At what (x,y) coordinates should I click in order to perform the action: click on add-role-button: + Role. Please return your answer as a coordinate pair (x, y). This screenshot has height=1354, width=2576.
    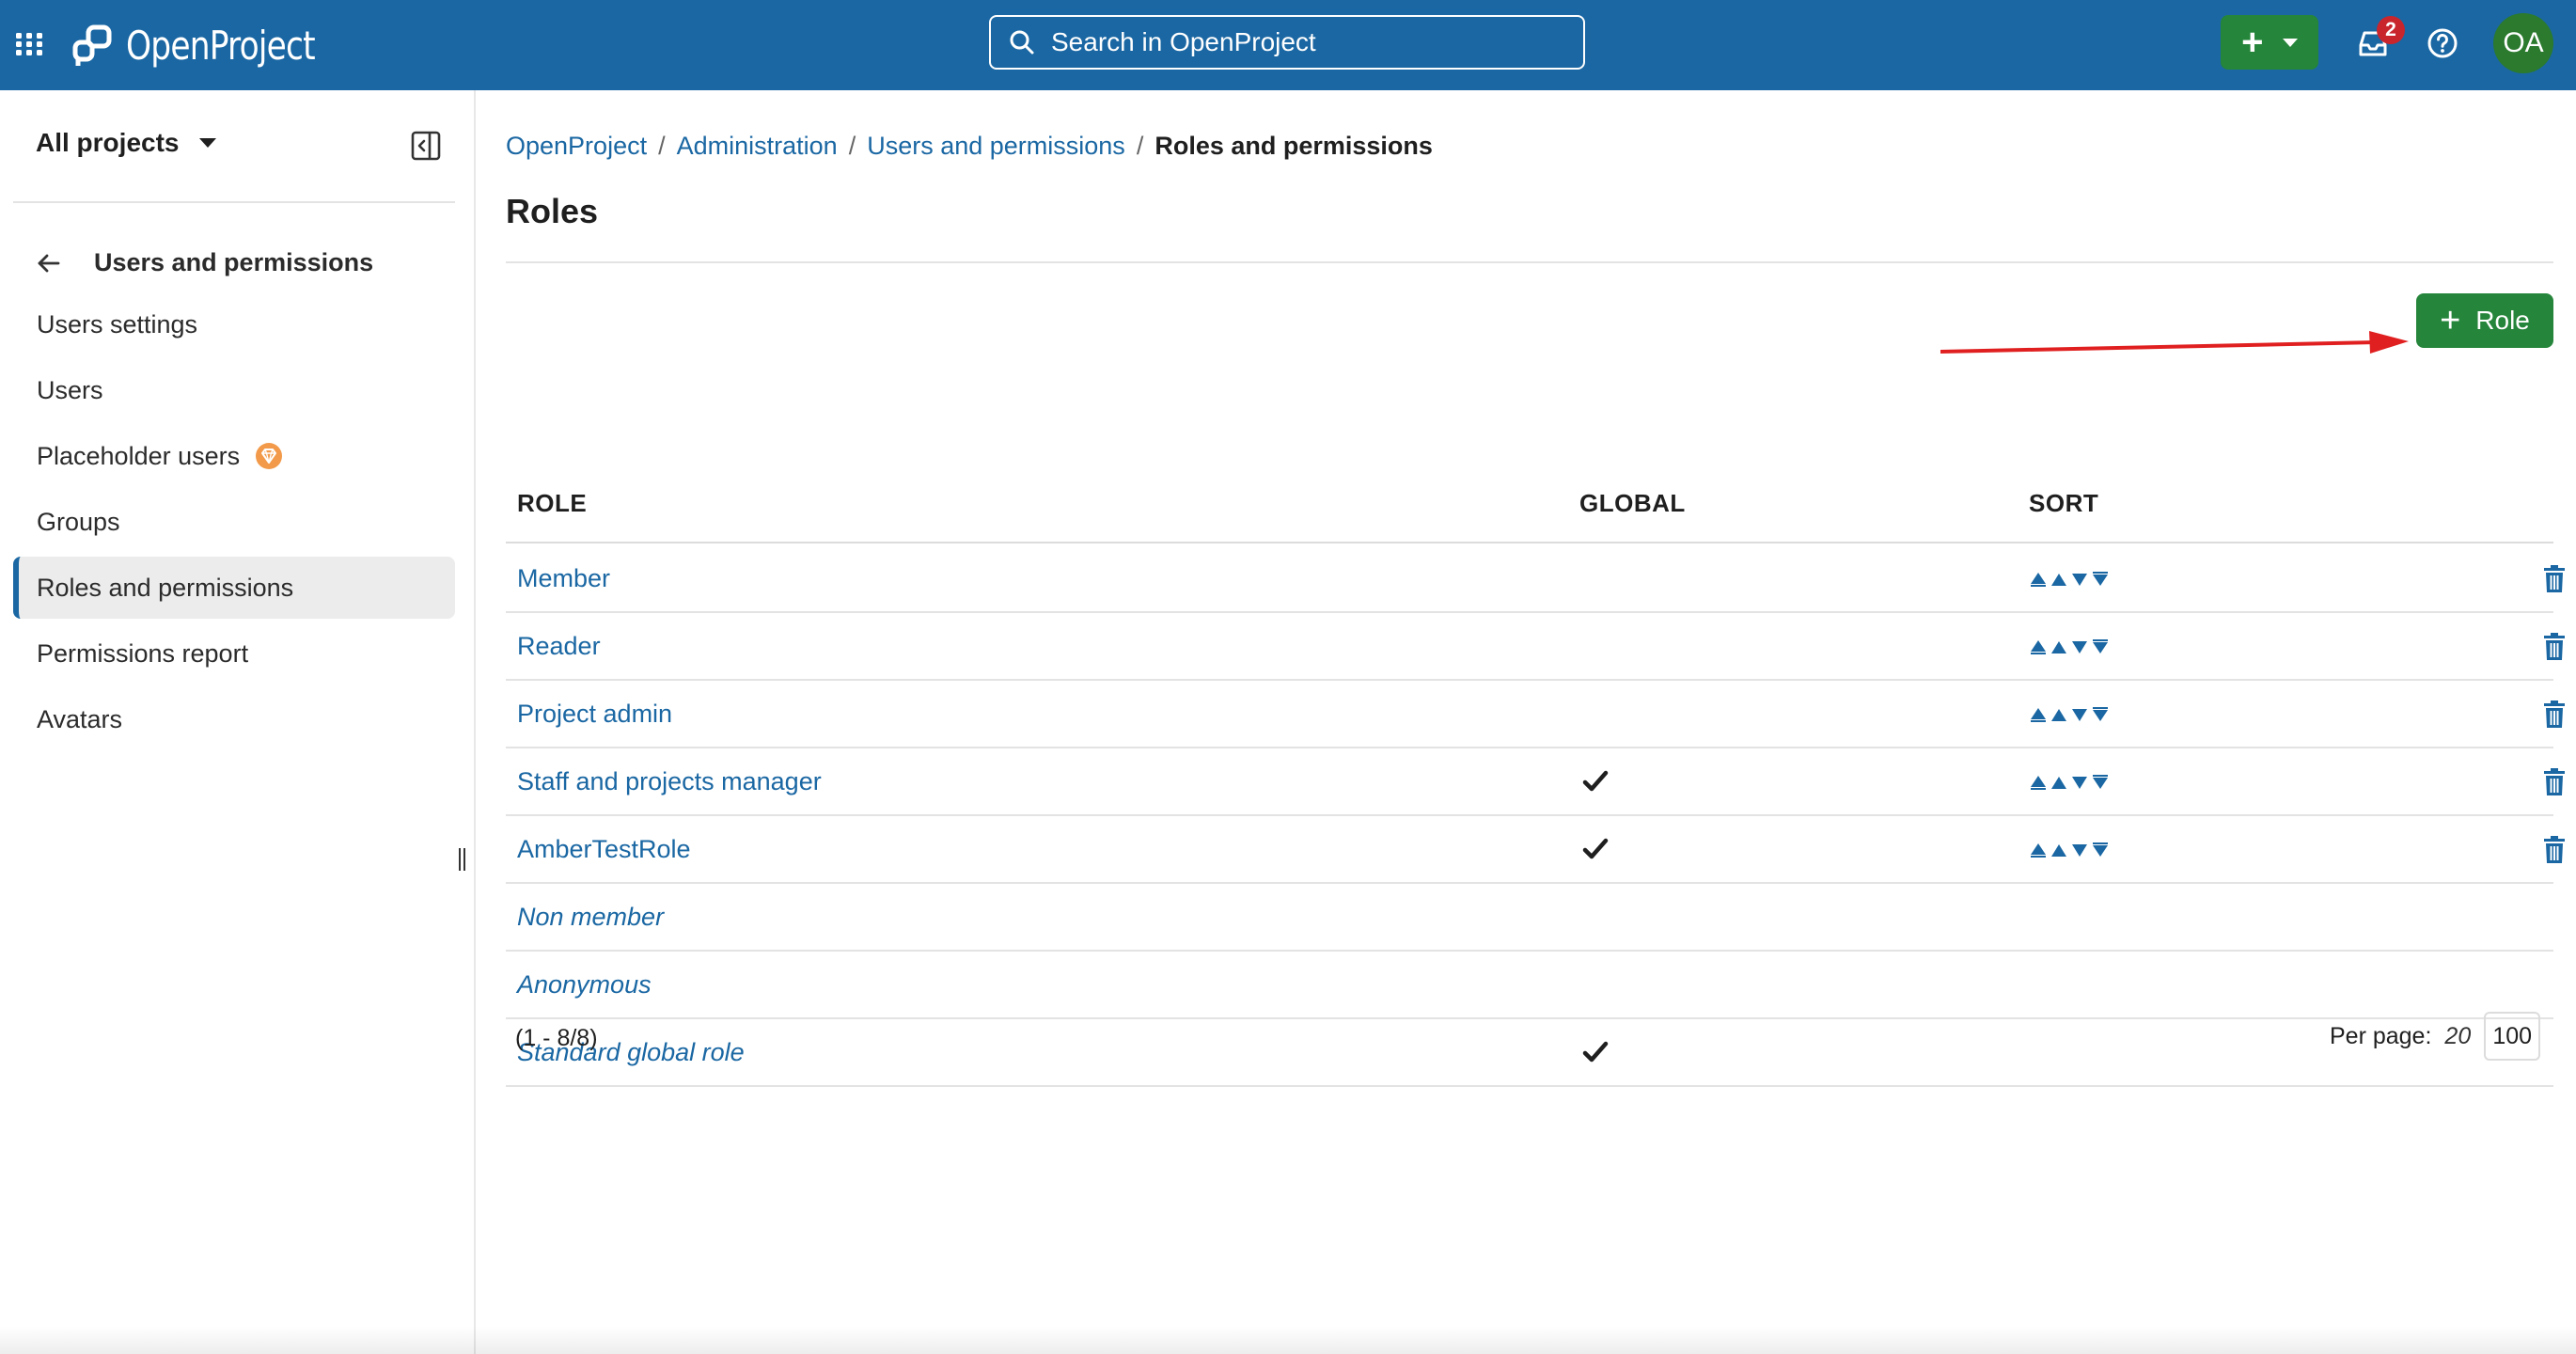
    Looking at the image, I should click on (2484, 320).